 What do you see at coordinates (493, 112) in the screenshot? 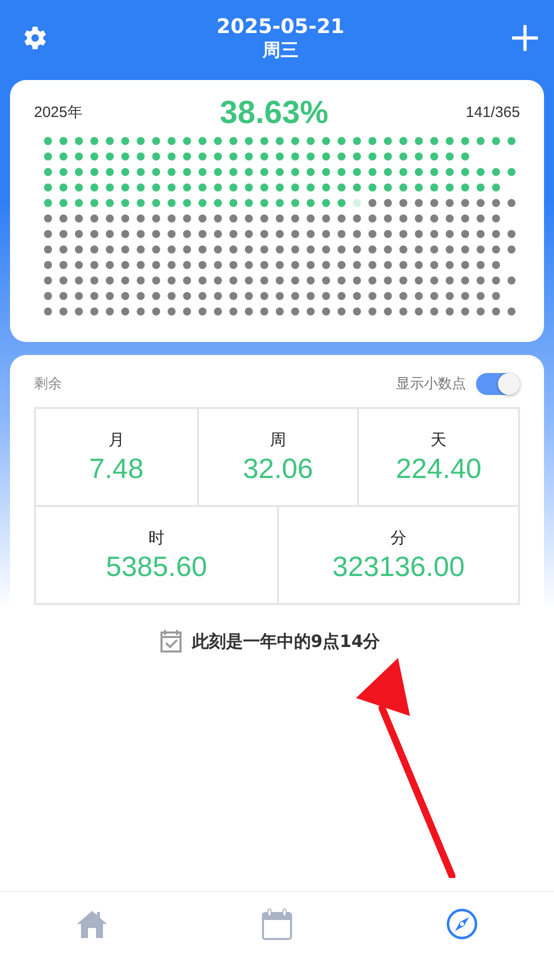
I see `day-count: 141/365` at bounding box center [493, 112].